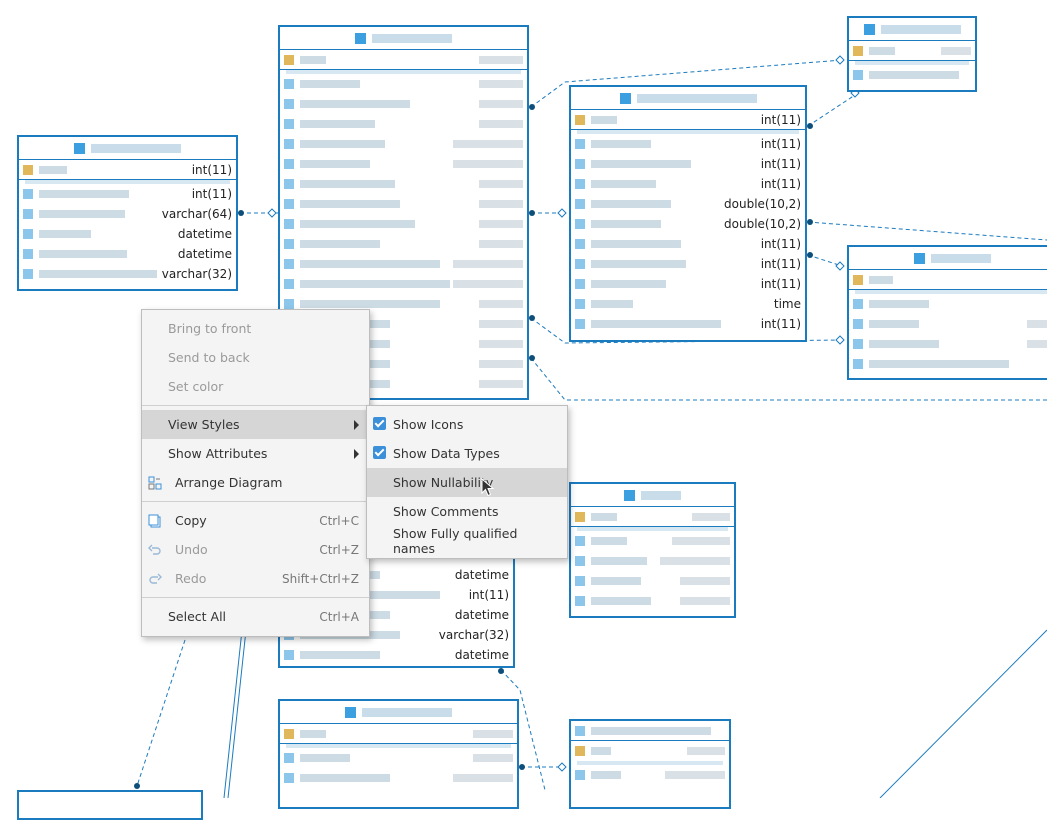 The width and height of the screenshot is (1047, 820). What do you see at coordinates (339, 549) in the screenshot?
I see `shortcut-label: Ctrl+Z` at bounding box center [339, 549].